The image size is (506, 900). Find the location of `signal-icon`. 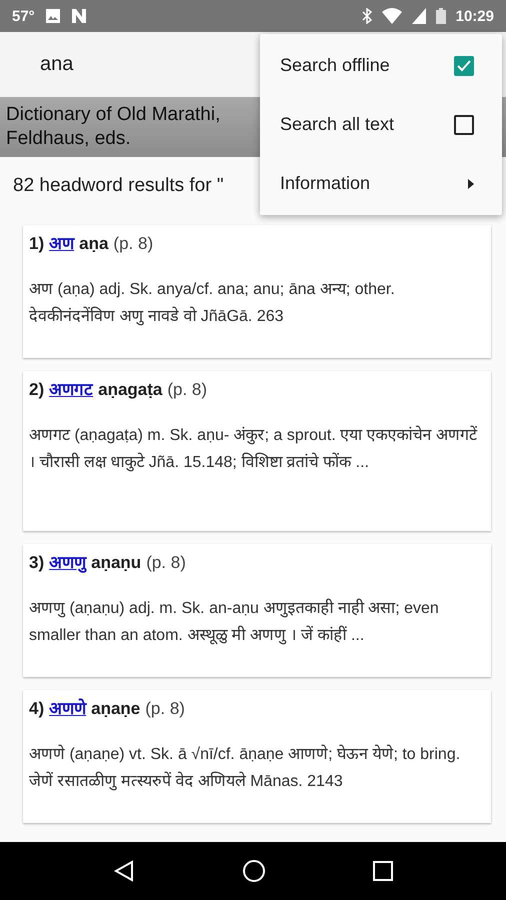

signal-icon is located at coordinates (419, 16).